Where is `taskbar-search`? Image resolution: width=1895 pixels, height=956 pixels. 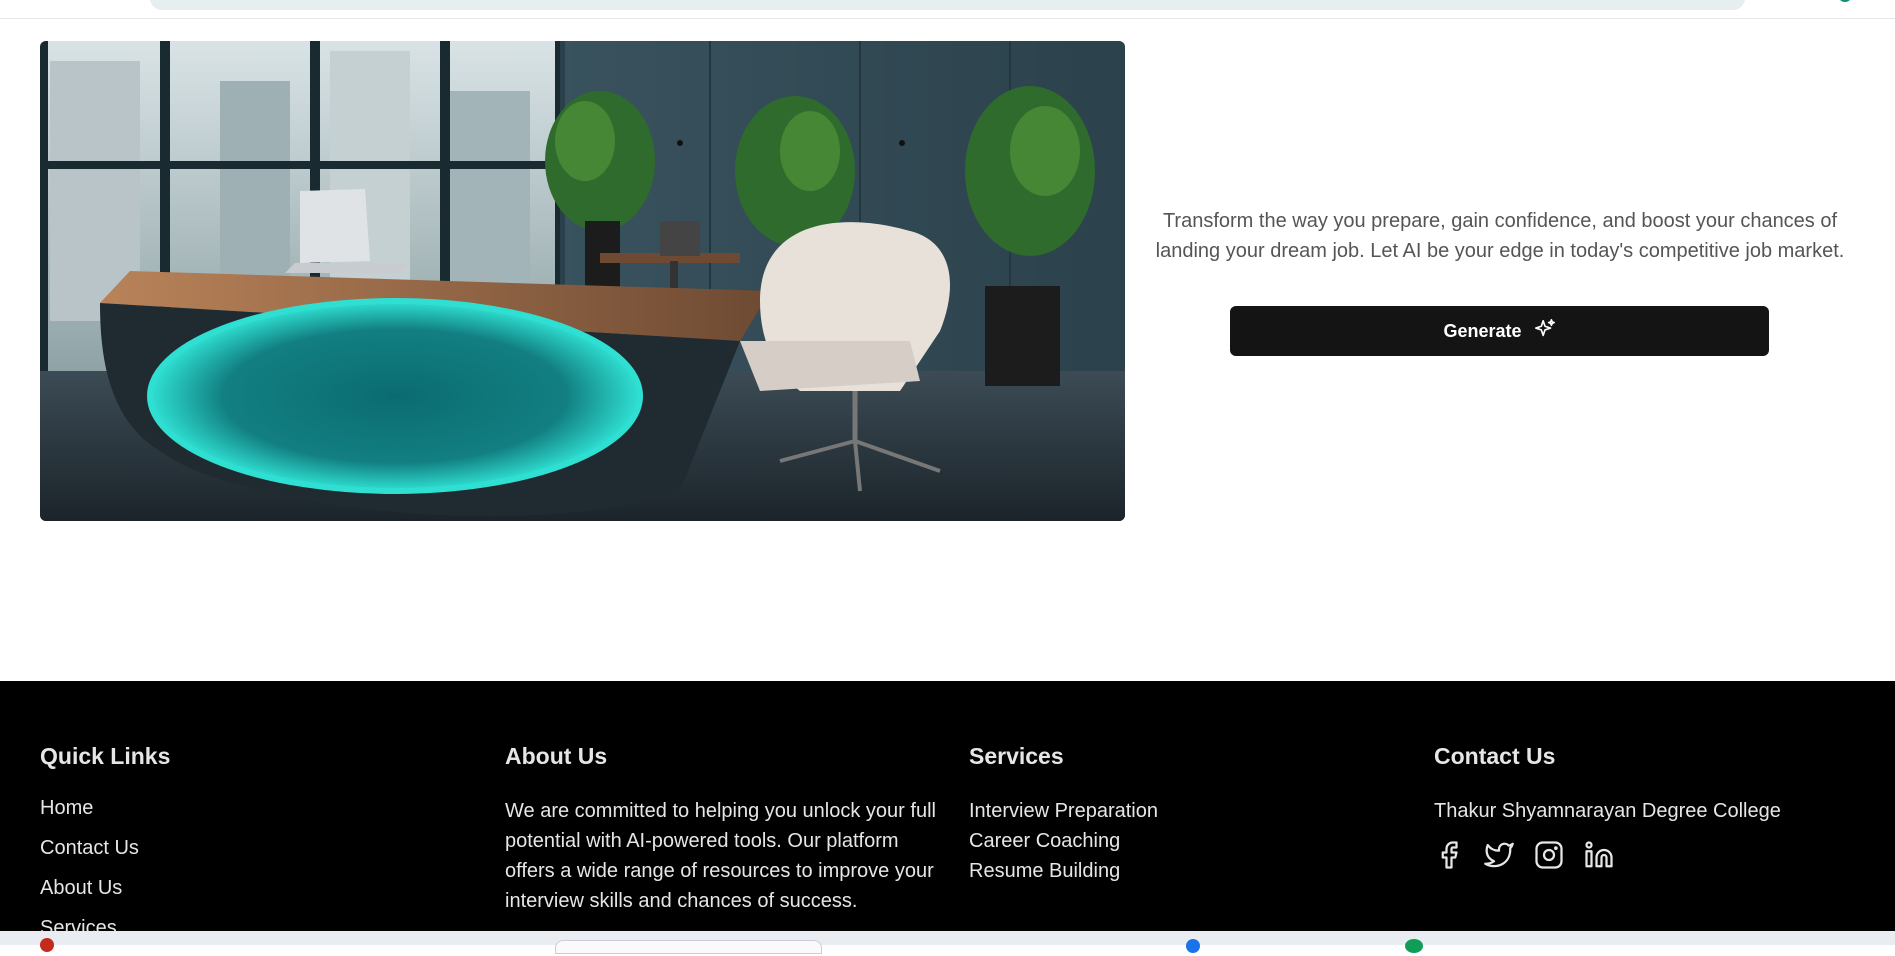
taskbar-search is located at coordinates (688, 947).